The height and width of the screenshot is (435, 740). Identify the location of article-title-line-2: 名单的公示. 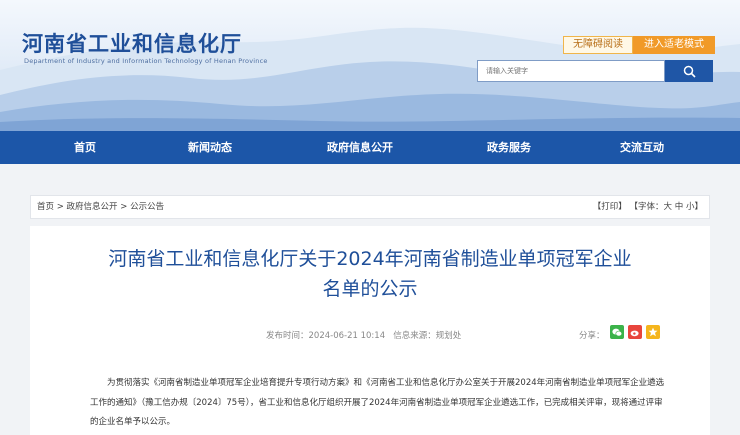
(370, 289).